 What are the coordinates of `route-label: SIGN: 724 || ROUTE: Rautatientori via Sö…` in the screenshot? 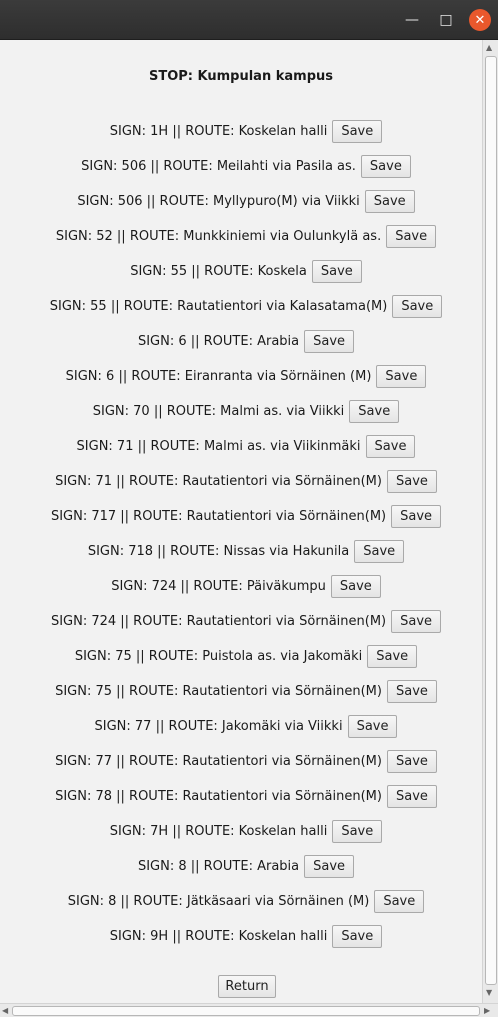 It's located at (218, 621).